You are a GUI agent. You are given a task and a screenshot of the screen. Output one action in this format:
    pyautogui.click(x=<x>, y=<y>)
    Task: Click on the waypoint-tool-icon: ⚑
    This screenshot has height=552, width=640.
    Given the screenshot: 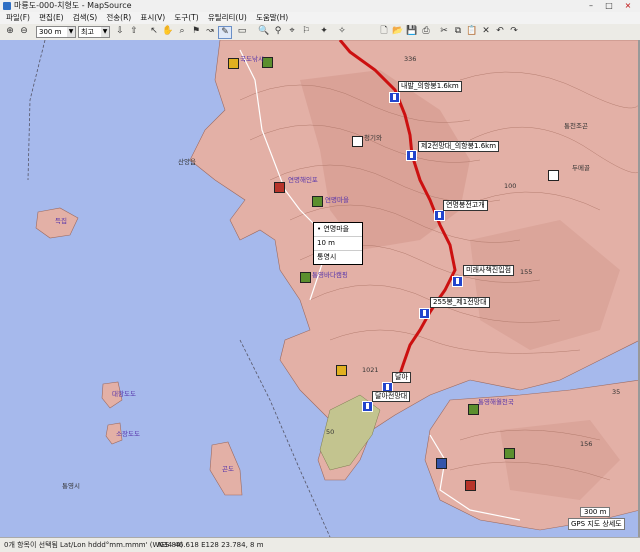 What is the action you would take?
    pyautogui.click(x=196, y=31)
    